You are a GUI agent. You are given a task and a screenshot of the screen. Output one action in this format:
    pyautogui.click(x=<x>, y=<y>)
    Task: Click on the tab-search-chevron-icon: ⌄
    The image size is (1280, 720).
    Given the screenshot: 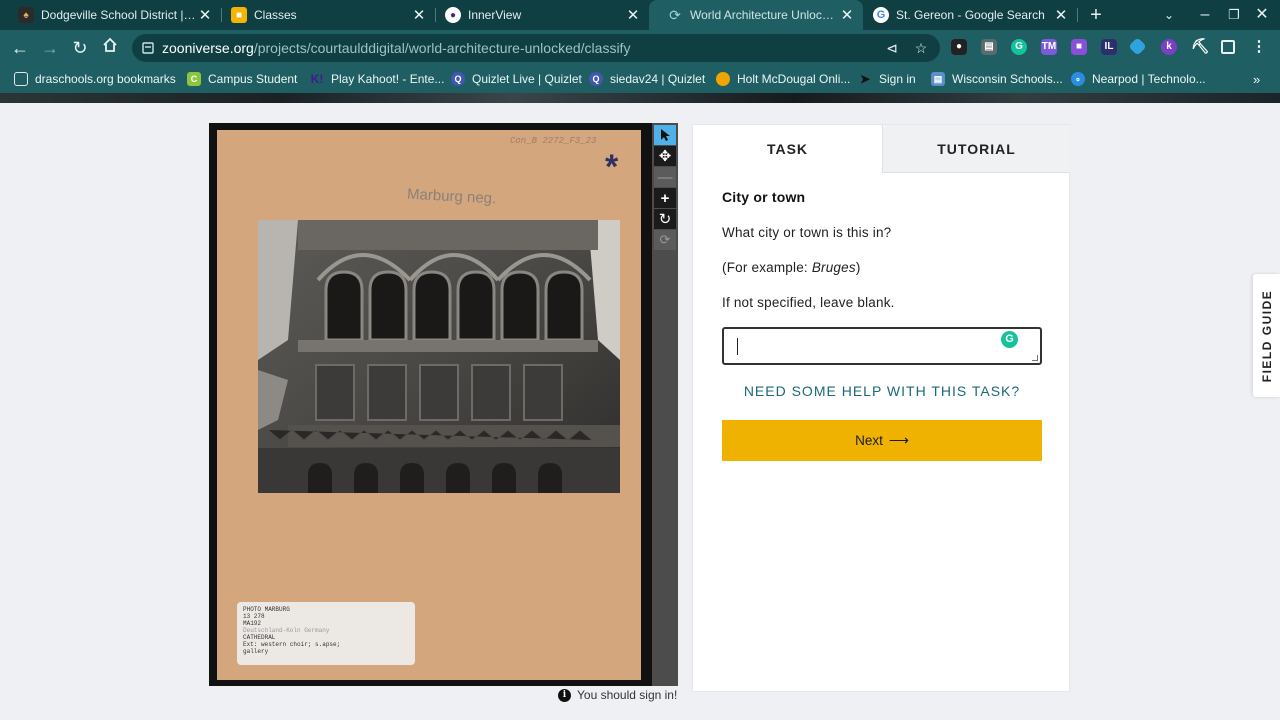 What is the action you would take?
    pyautogui.click(x=1169, y=15)
    